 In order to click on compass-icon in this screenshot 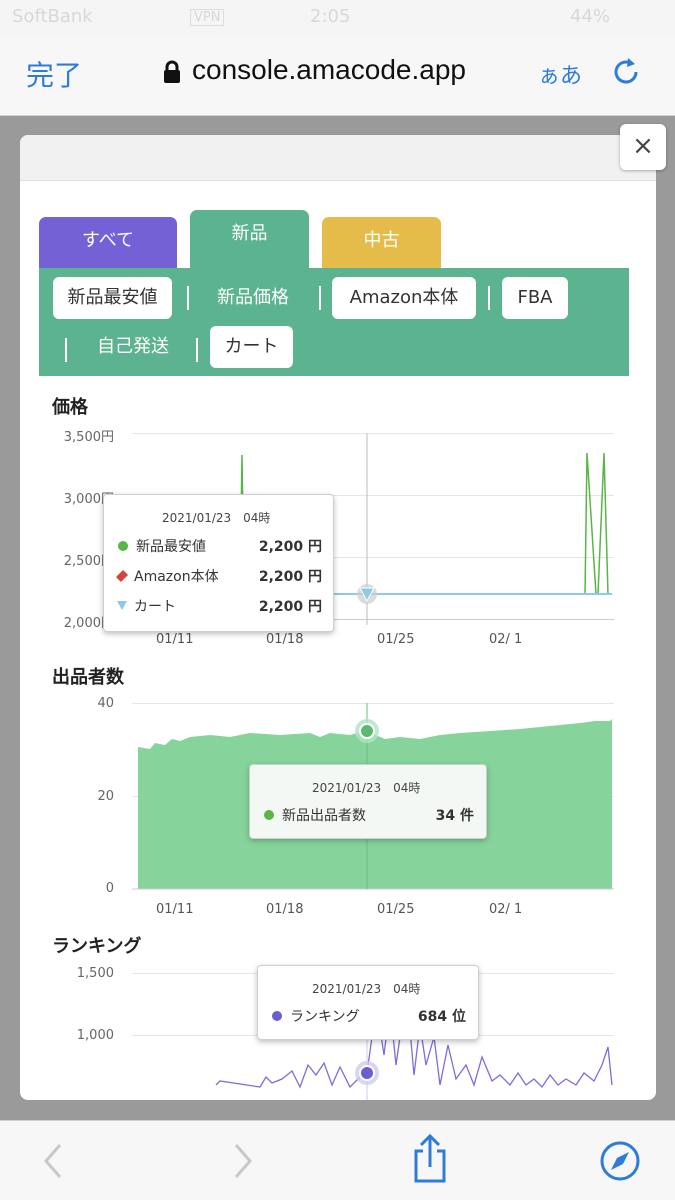, I will do `click(620, 1161)`.